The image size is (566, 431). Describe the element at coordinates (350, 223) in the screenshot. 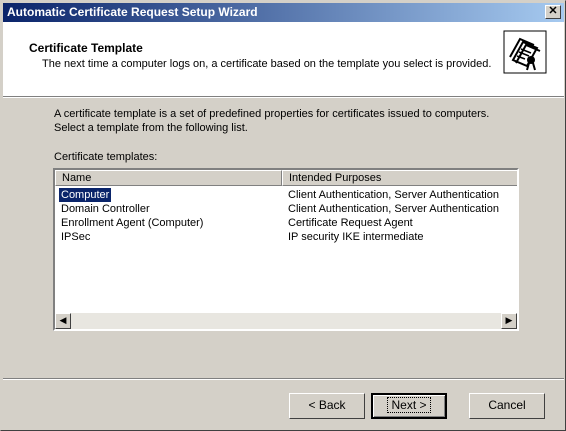

I see `template-purposes: Certificate Request Agent` at that location.